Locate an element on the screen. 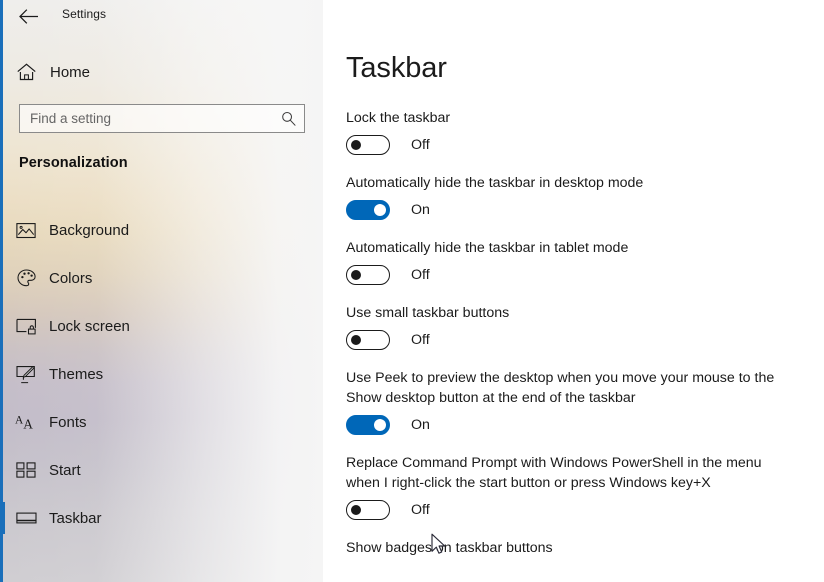 The image size is (824, 582). setting-label: Show badges on taskbar buttons is located at coordinates (449, 548).